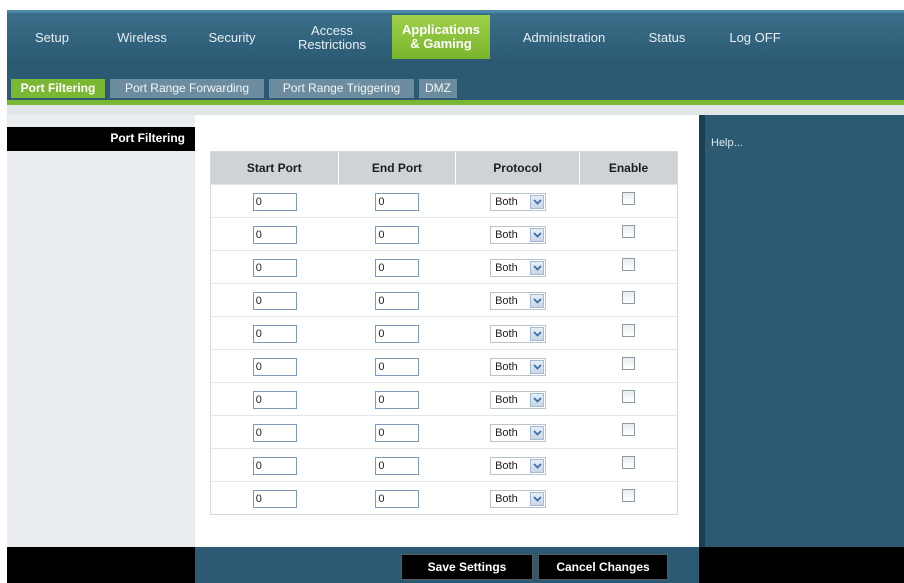  I want to click on nav-administration: Administration, so click(564, 37).